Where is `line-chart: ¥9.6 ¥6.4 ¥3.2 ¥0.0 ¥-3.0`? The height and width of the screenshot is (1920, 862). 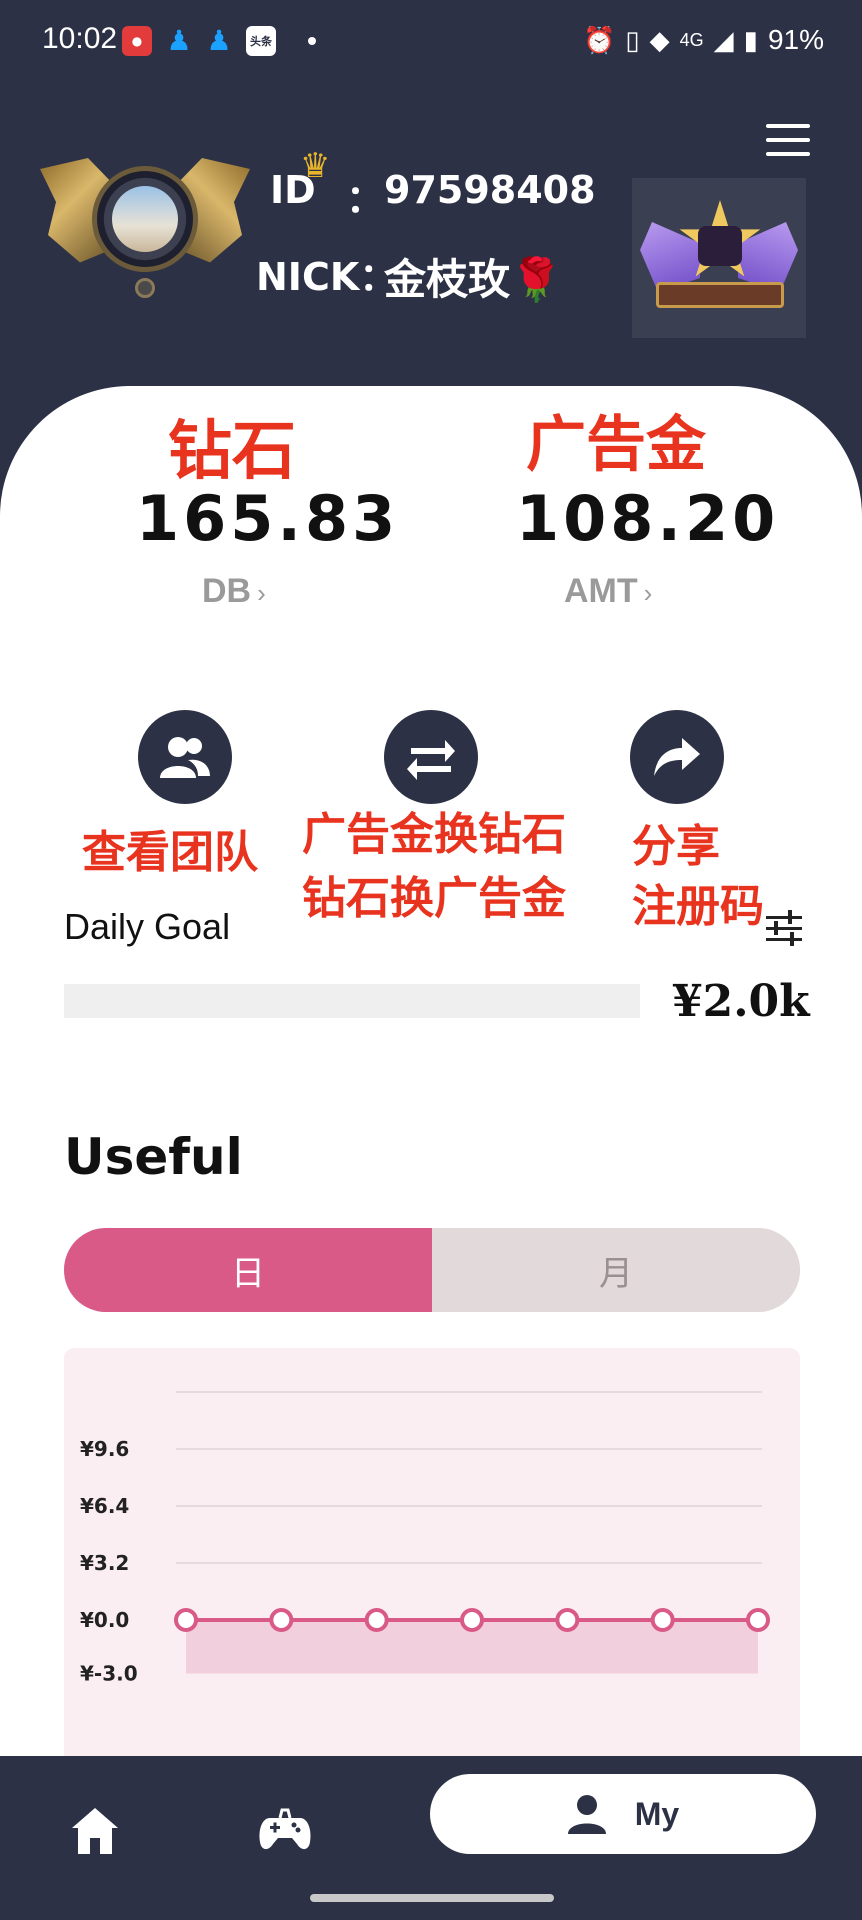
line-chart: ¥9.6 ¥6.4 ¥3.2 ¥0.0 ¥-3.0 is located at coordinates (425, 1538).